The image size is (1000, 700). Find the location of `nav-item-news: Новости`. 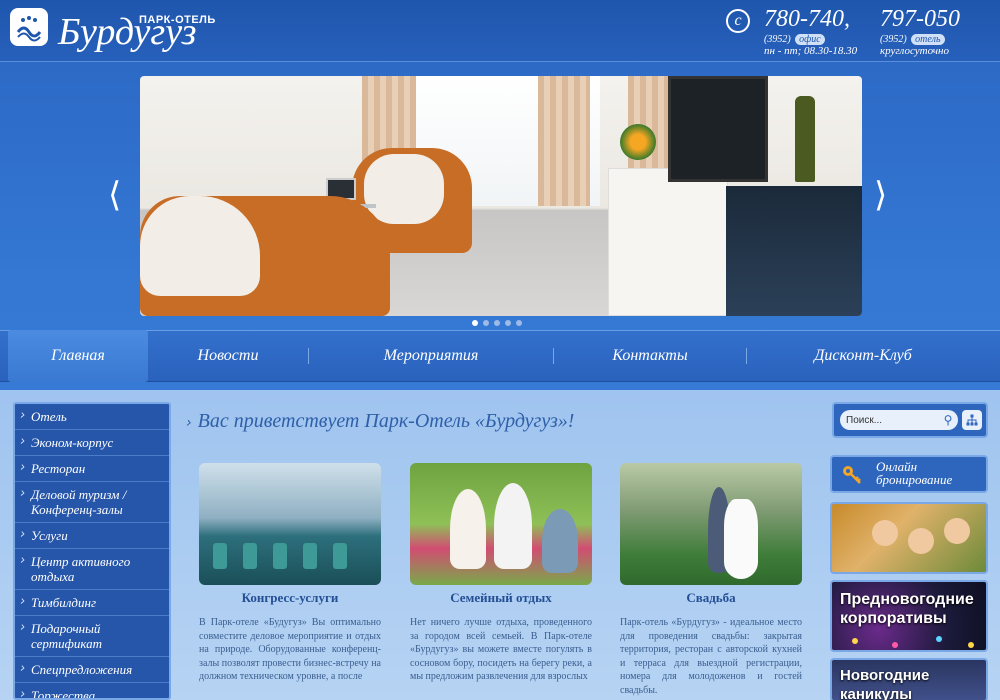

nav-item-news: Новости is located at coordinates (228, 356).